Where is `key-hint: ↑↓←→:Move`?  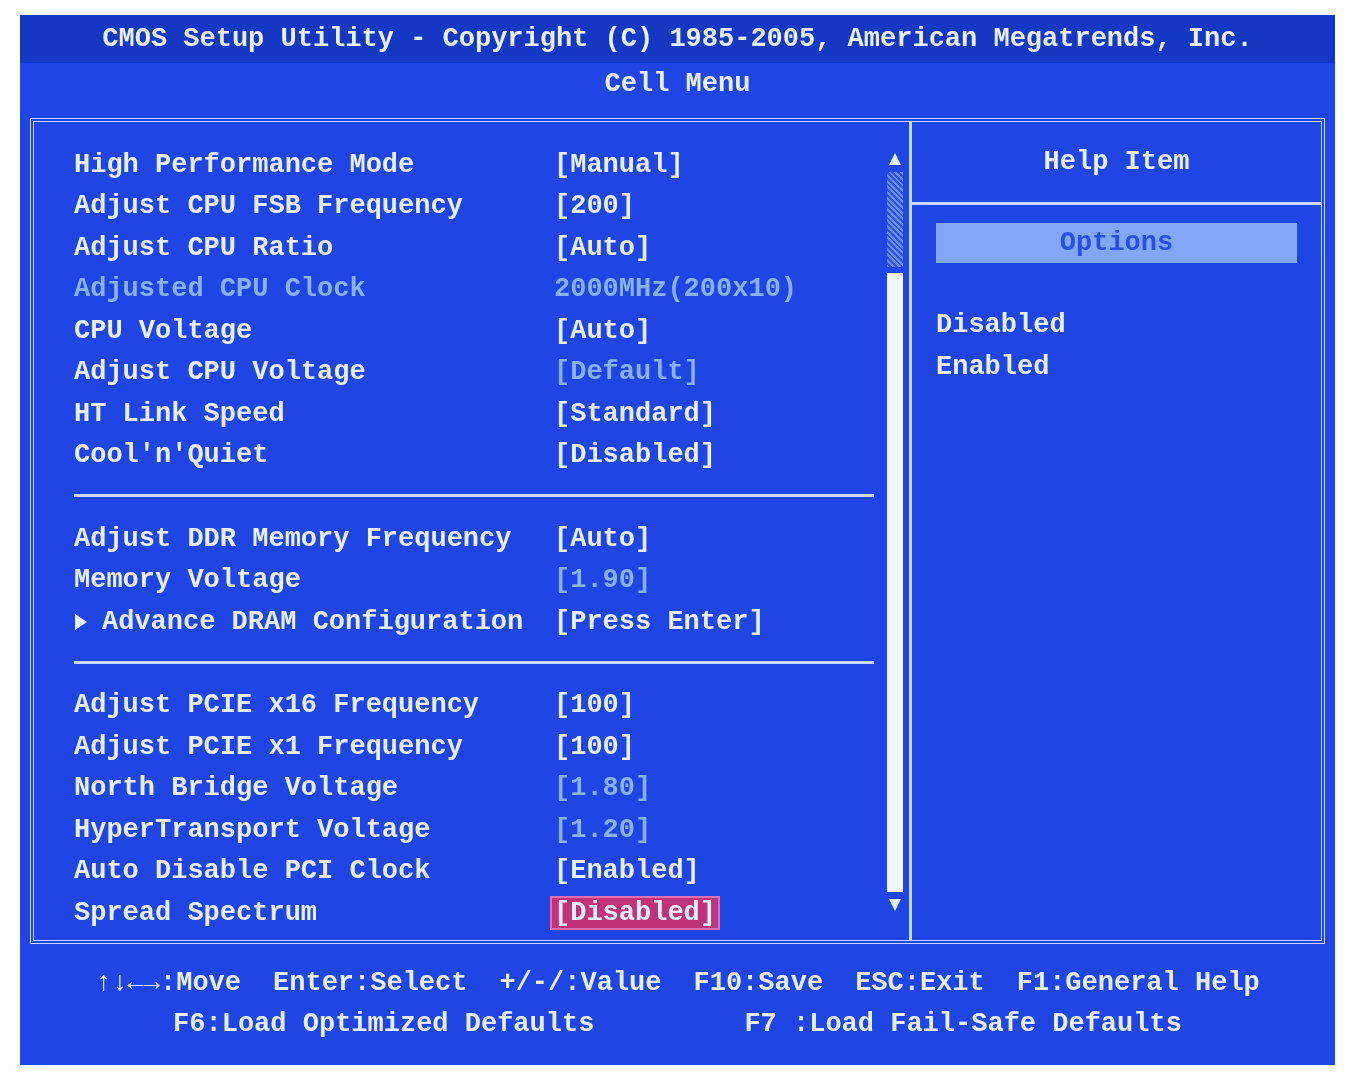 key-hint: ↑↓←→:Move is located at coordinates (168, 982).